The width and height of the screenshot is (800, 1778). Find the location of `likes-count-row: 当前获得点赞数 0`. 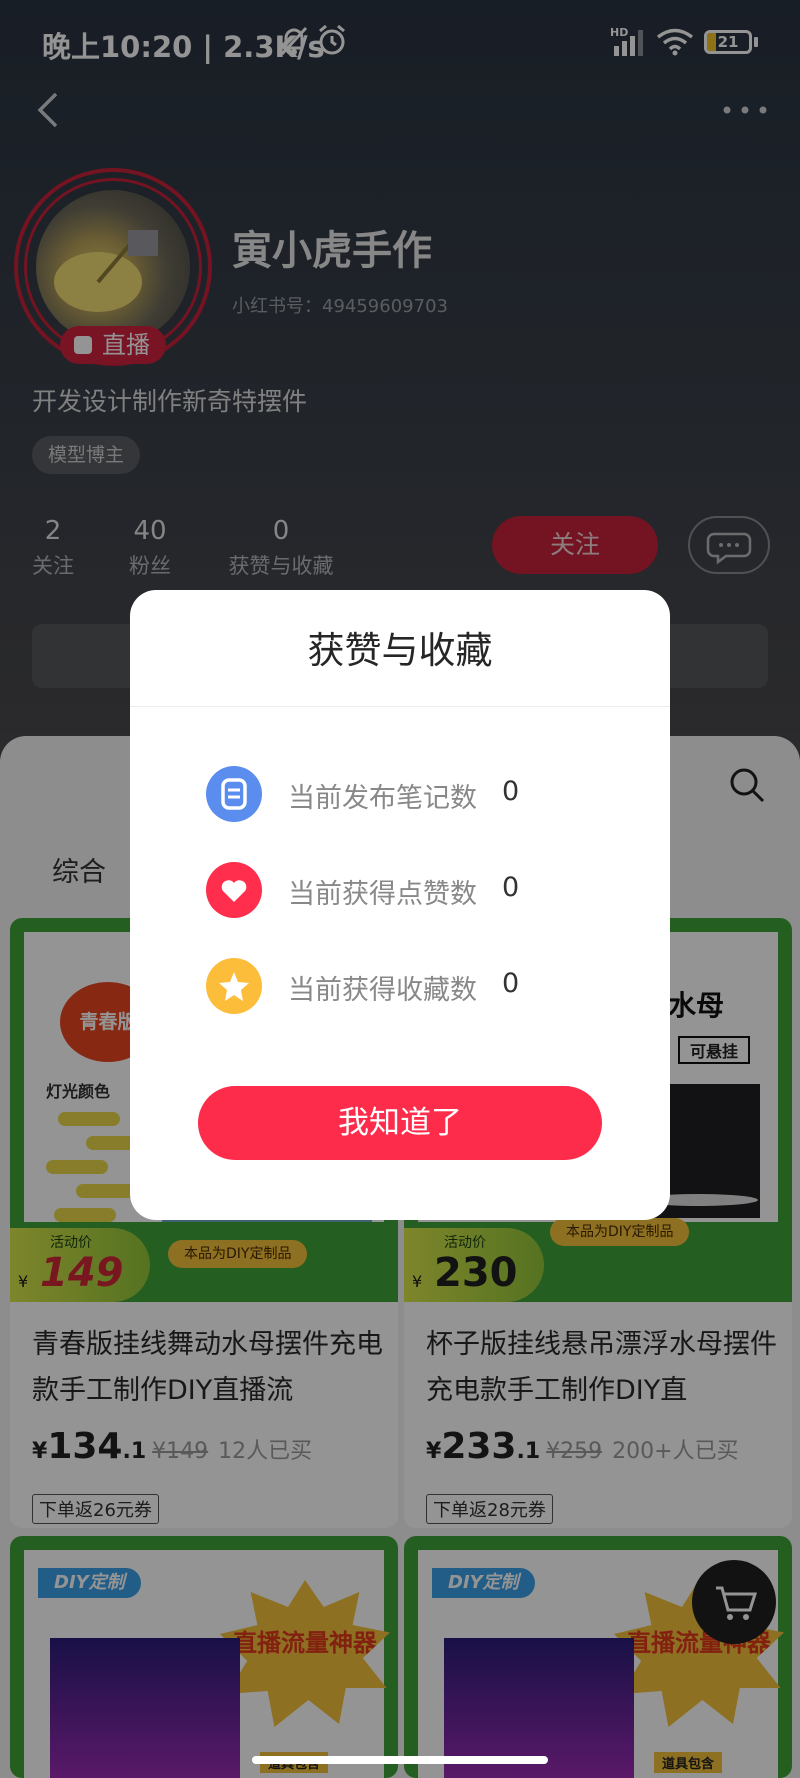

likes-count-row: 当前获得点赞数 0 is located at coordinates (406, 890).